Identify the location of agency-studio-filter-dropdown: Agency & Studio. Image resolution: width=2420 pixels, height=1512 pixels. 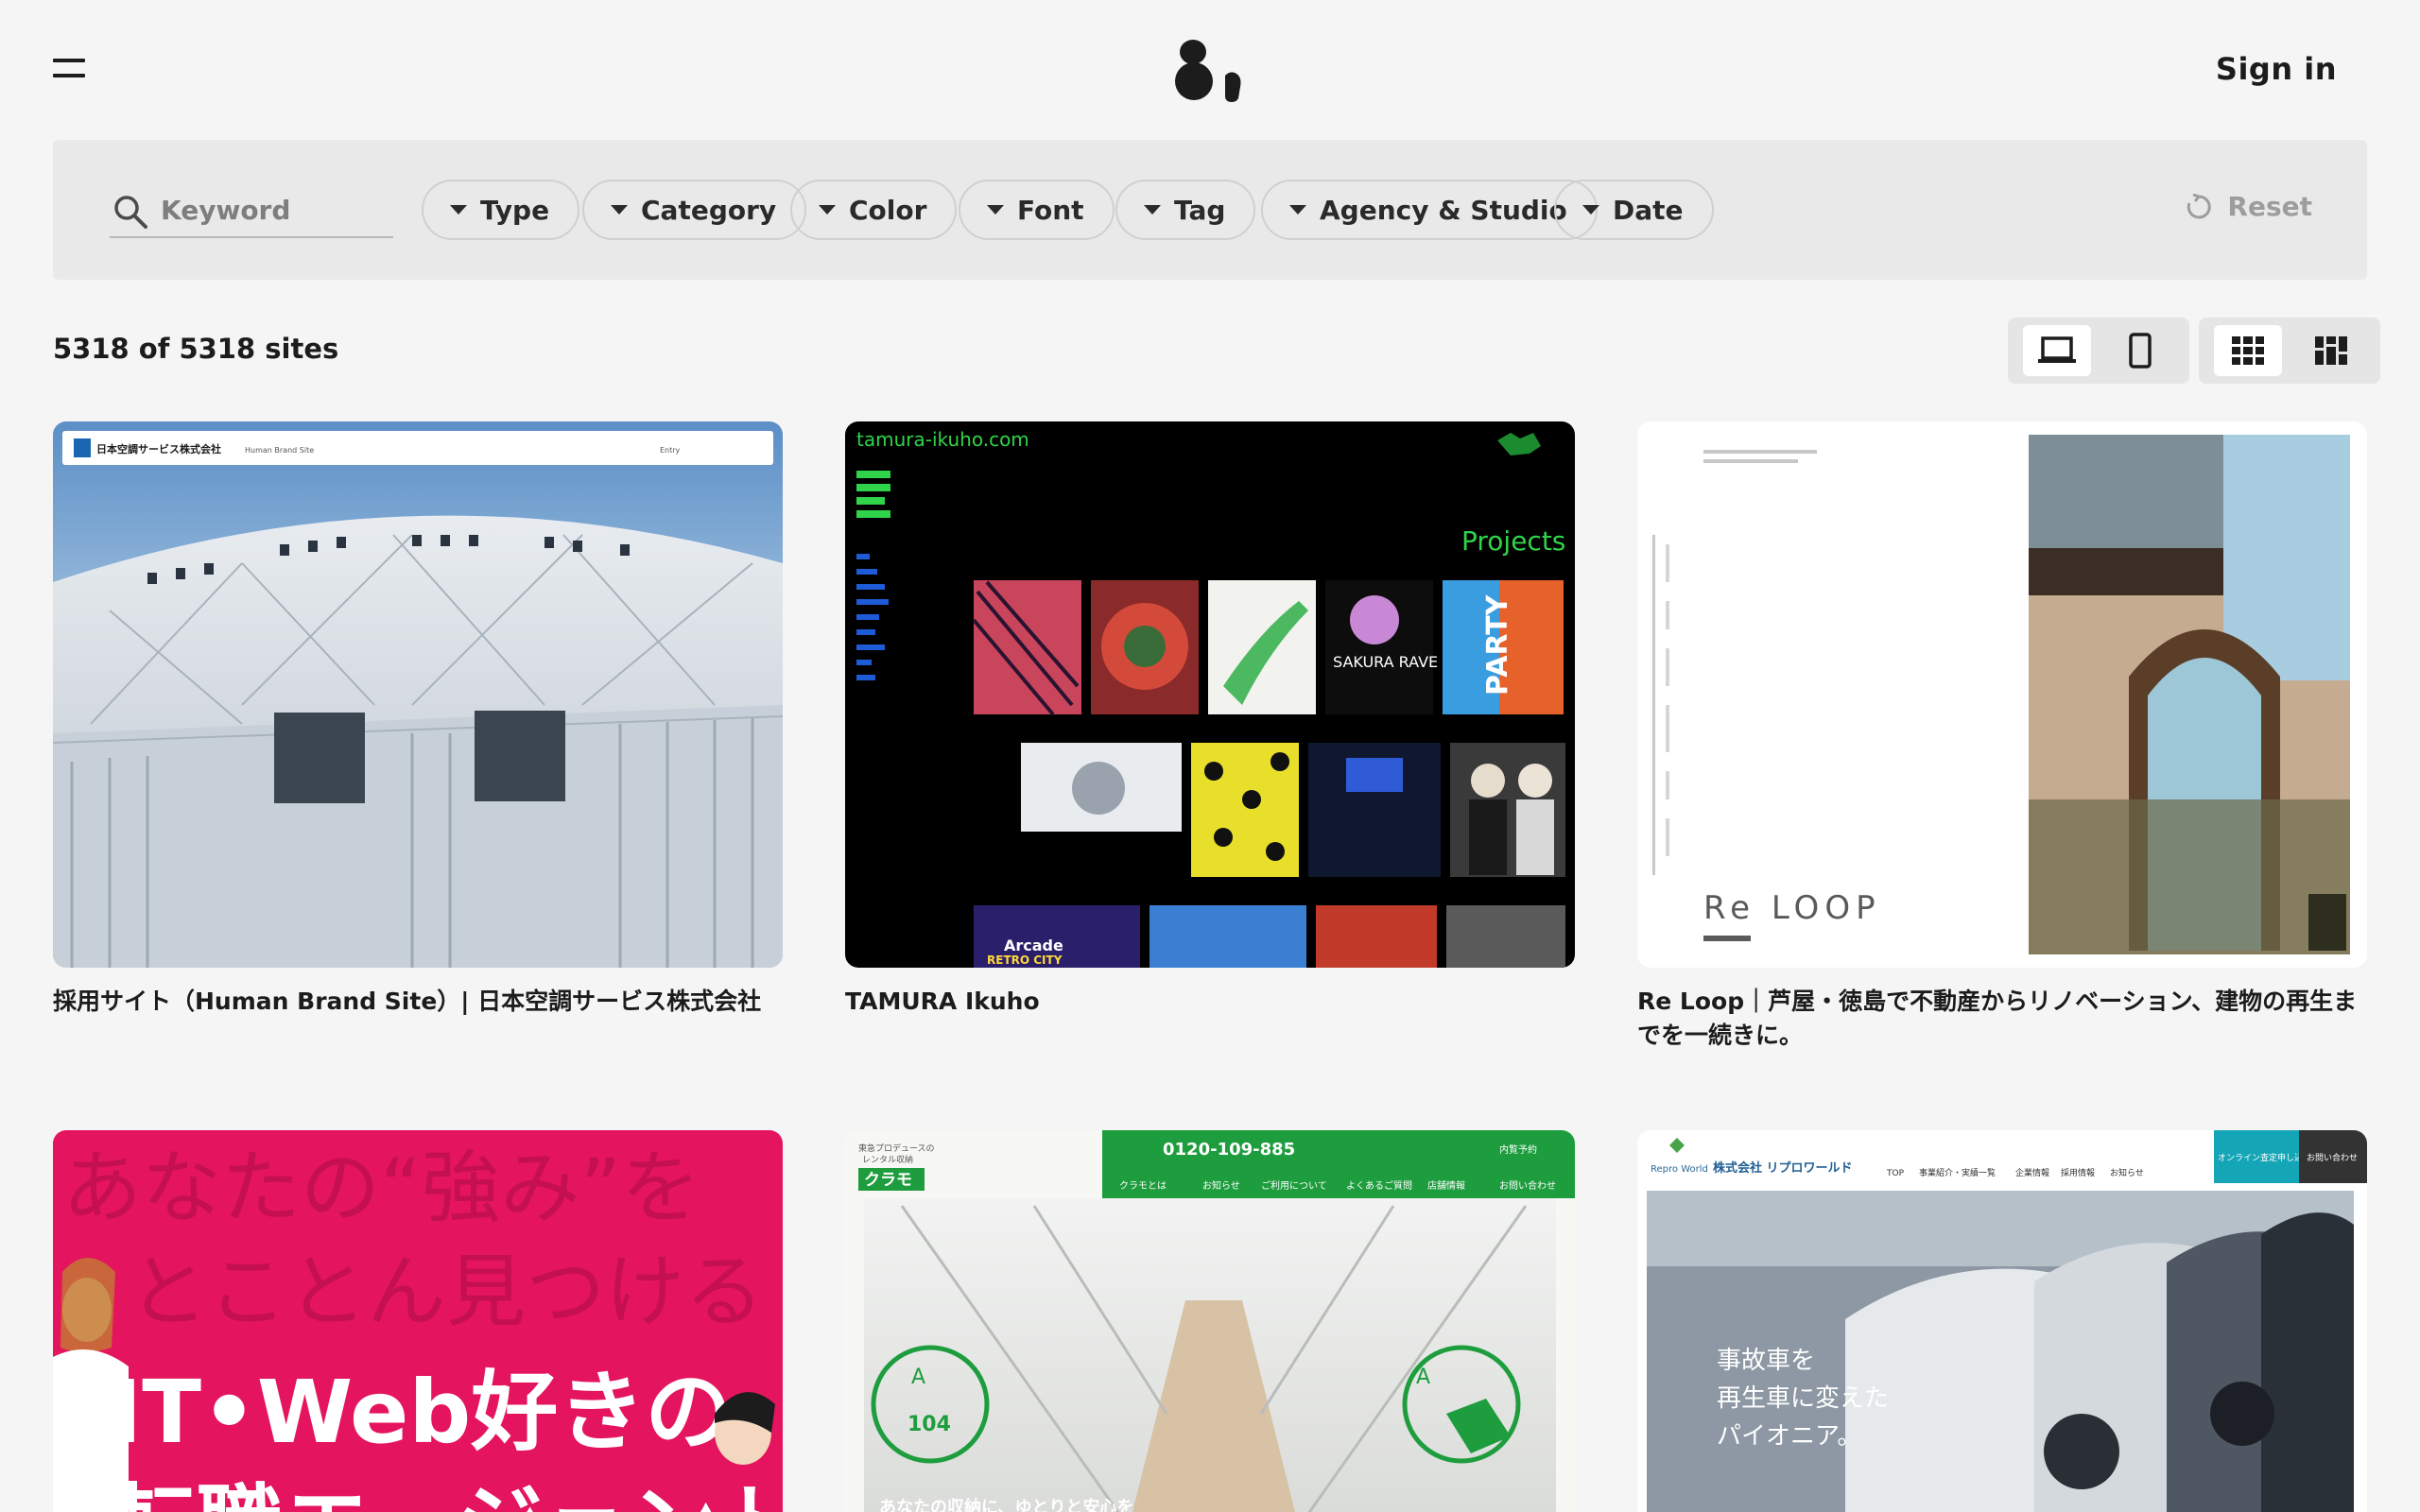
(1430, 210).